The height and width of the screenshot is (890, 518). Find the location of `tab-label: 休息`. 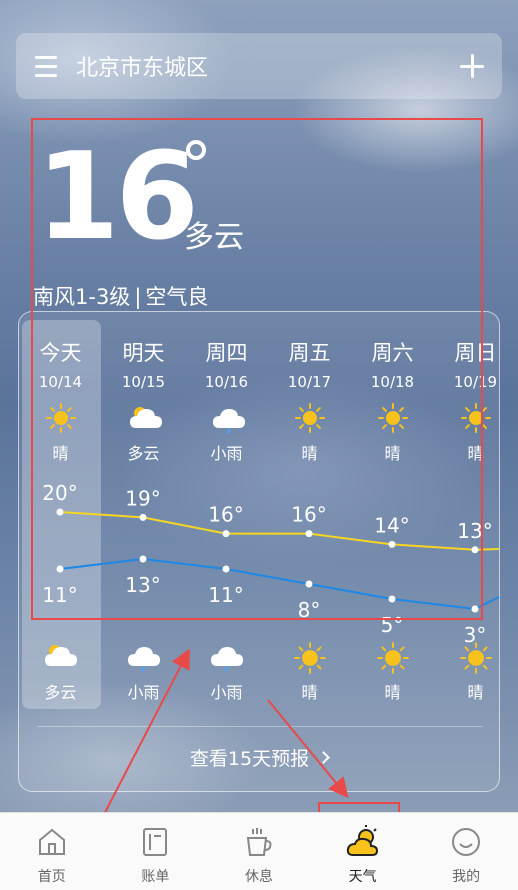

tab-label: 休息 is located at coordinates (258, 877).